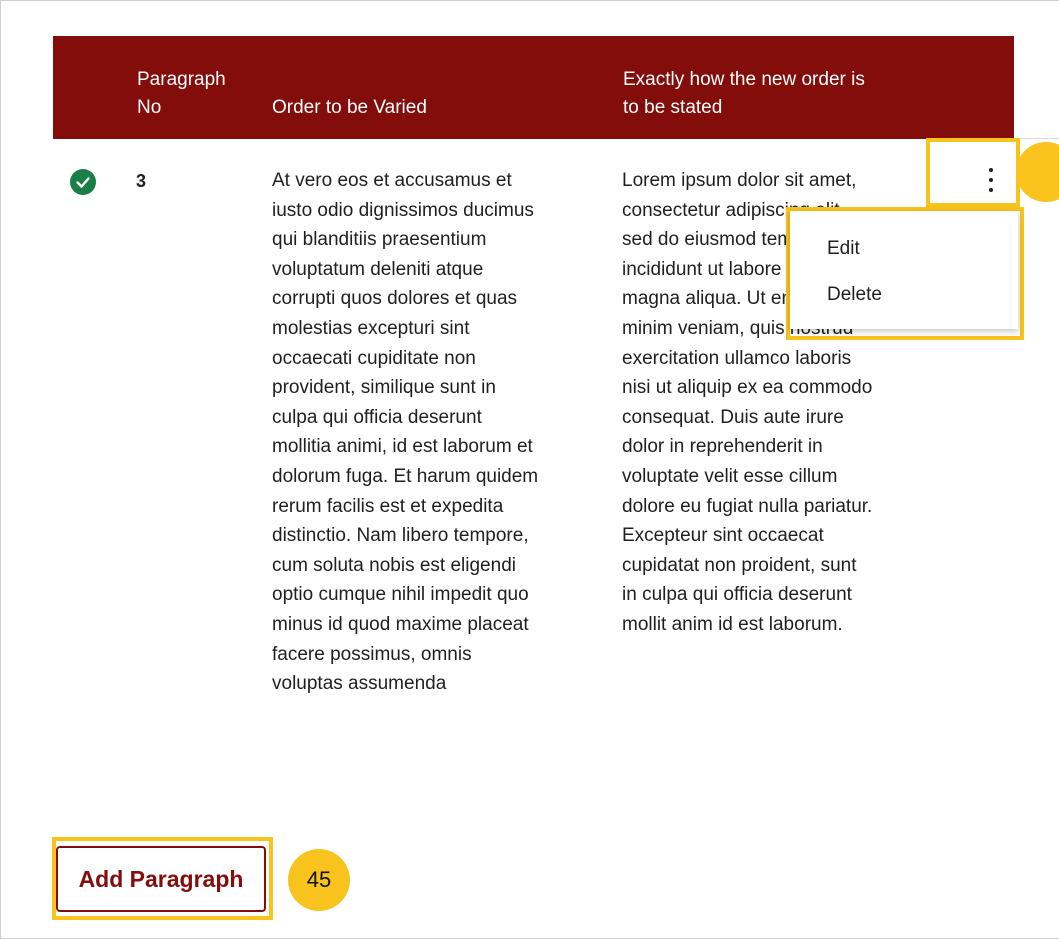 The image size is (1059, 939). Describe the element at coordinates (349, 107) in the screenshot. I see `header-order-to-be-varied: Order to be Varied` at that location.